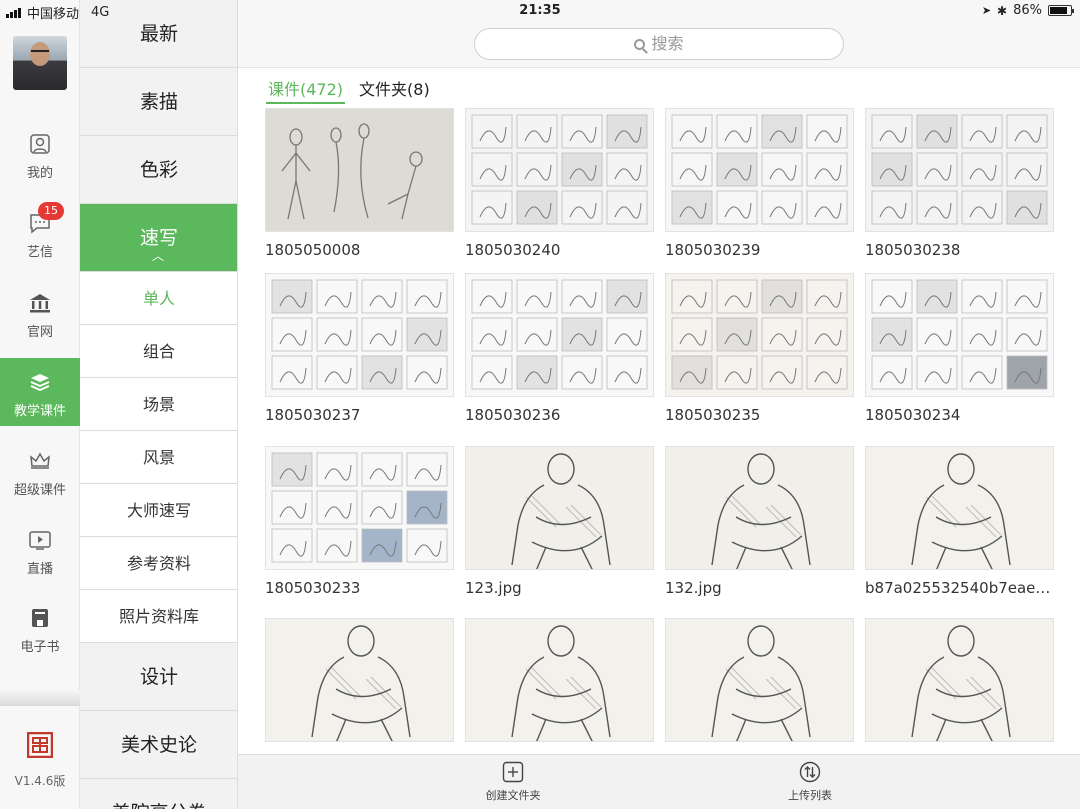 This screenshot has height=809, width=1080. Describe the element at coordinates (40, 781) in the screenshot. I see `app-version: V1.4.6版` at that location.